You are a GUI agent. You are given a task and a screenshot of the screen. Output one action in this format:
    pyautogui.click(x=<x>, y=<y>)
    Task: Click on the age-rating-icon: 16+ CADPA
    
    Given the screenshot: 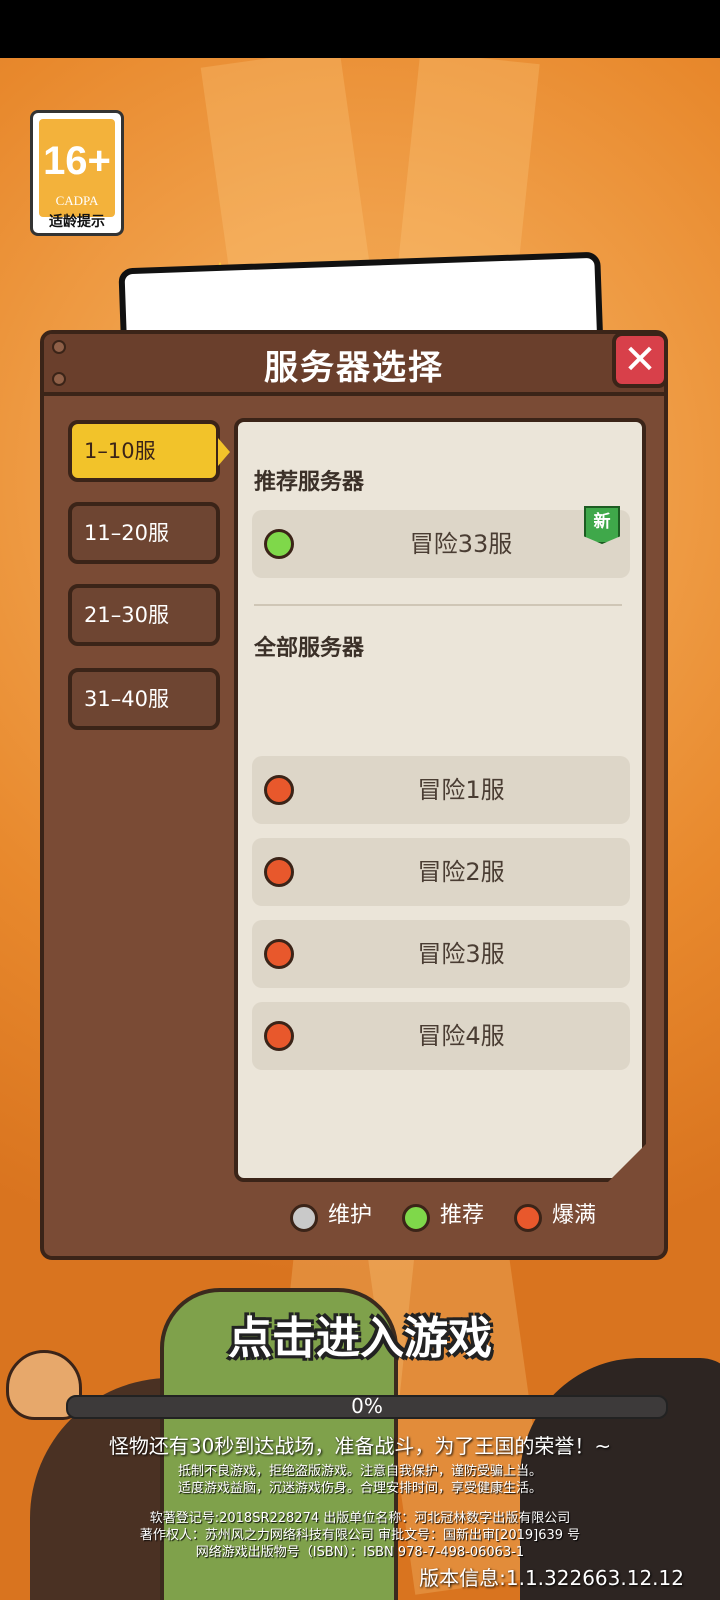 What is the action you would take?
    pyautogui.click(x=77, y=168)
    